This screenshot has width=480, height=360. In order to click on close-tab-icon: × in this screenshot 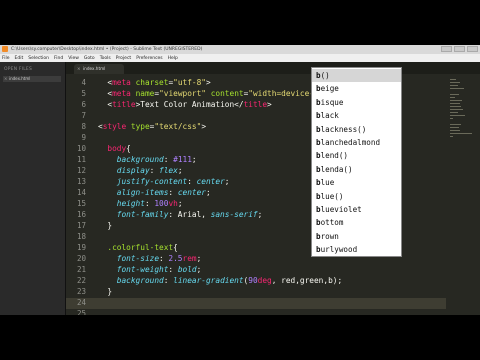, I will do `click(79, 69)`.